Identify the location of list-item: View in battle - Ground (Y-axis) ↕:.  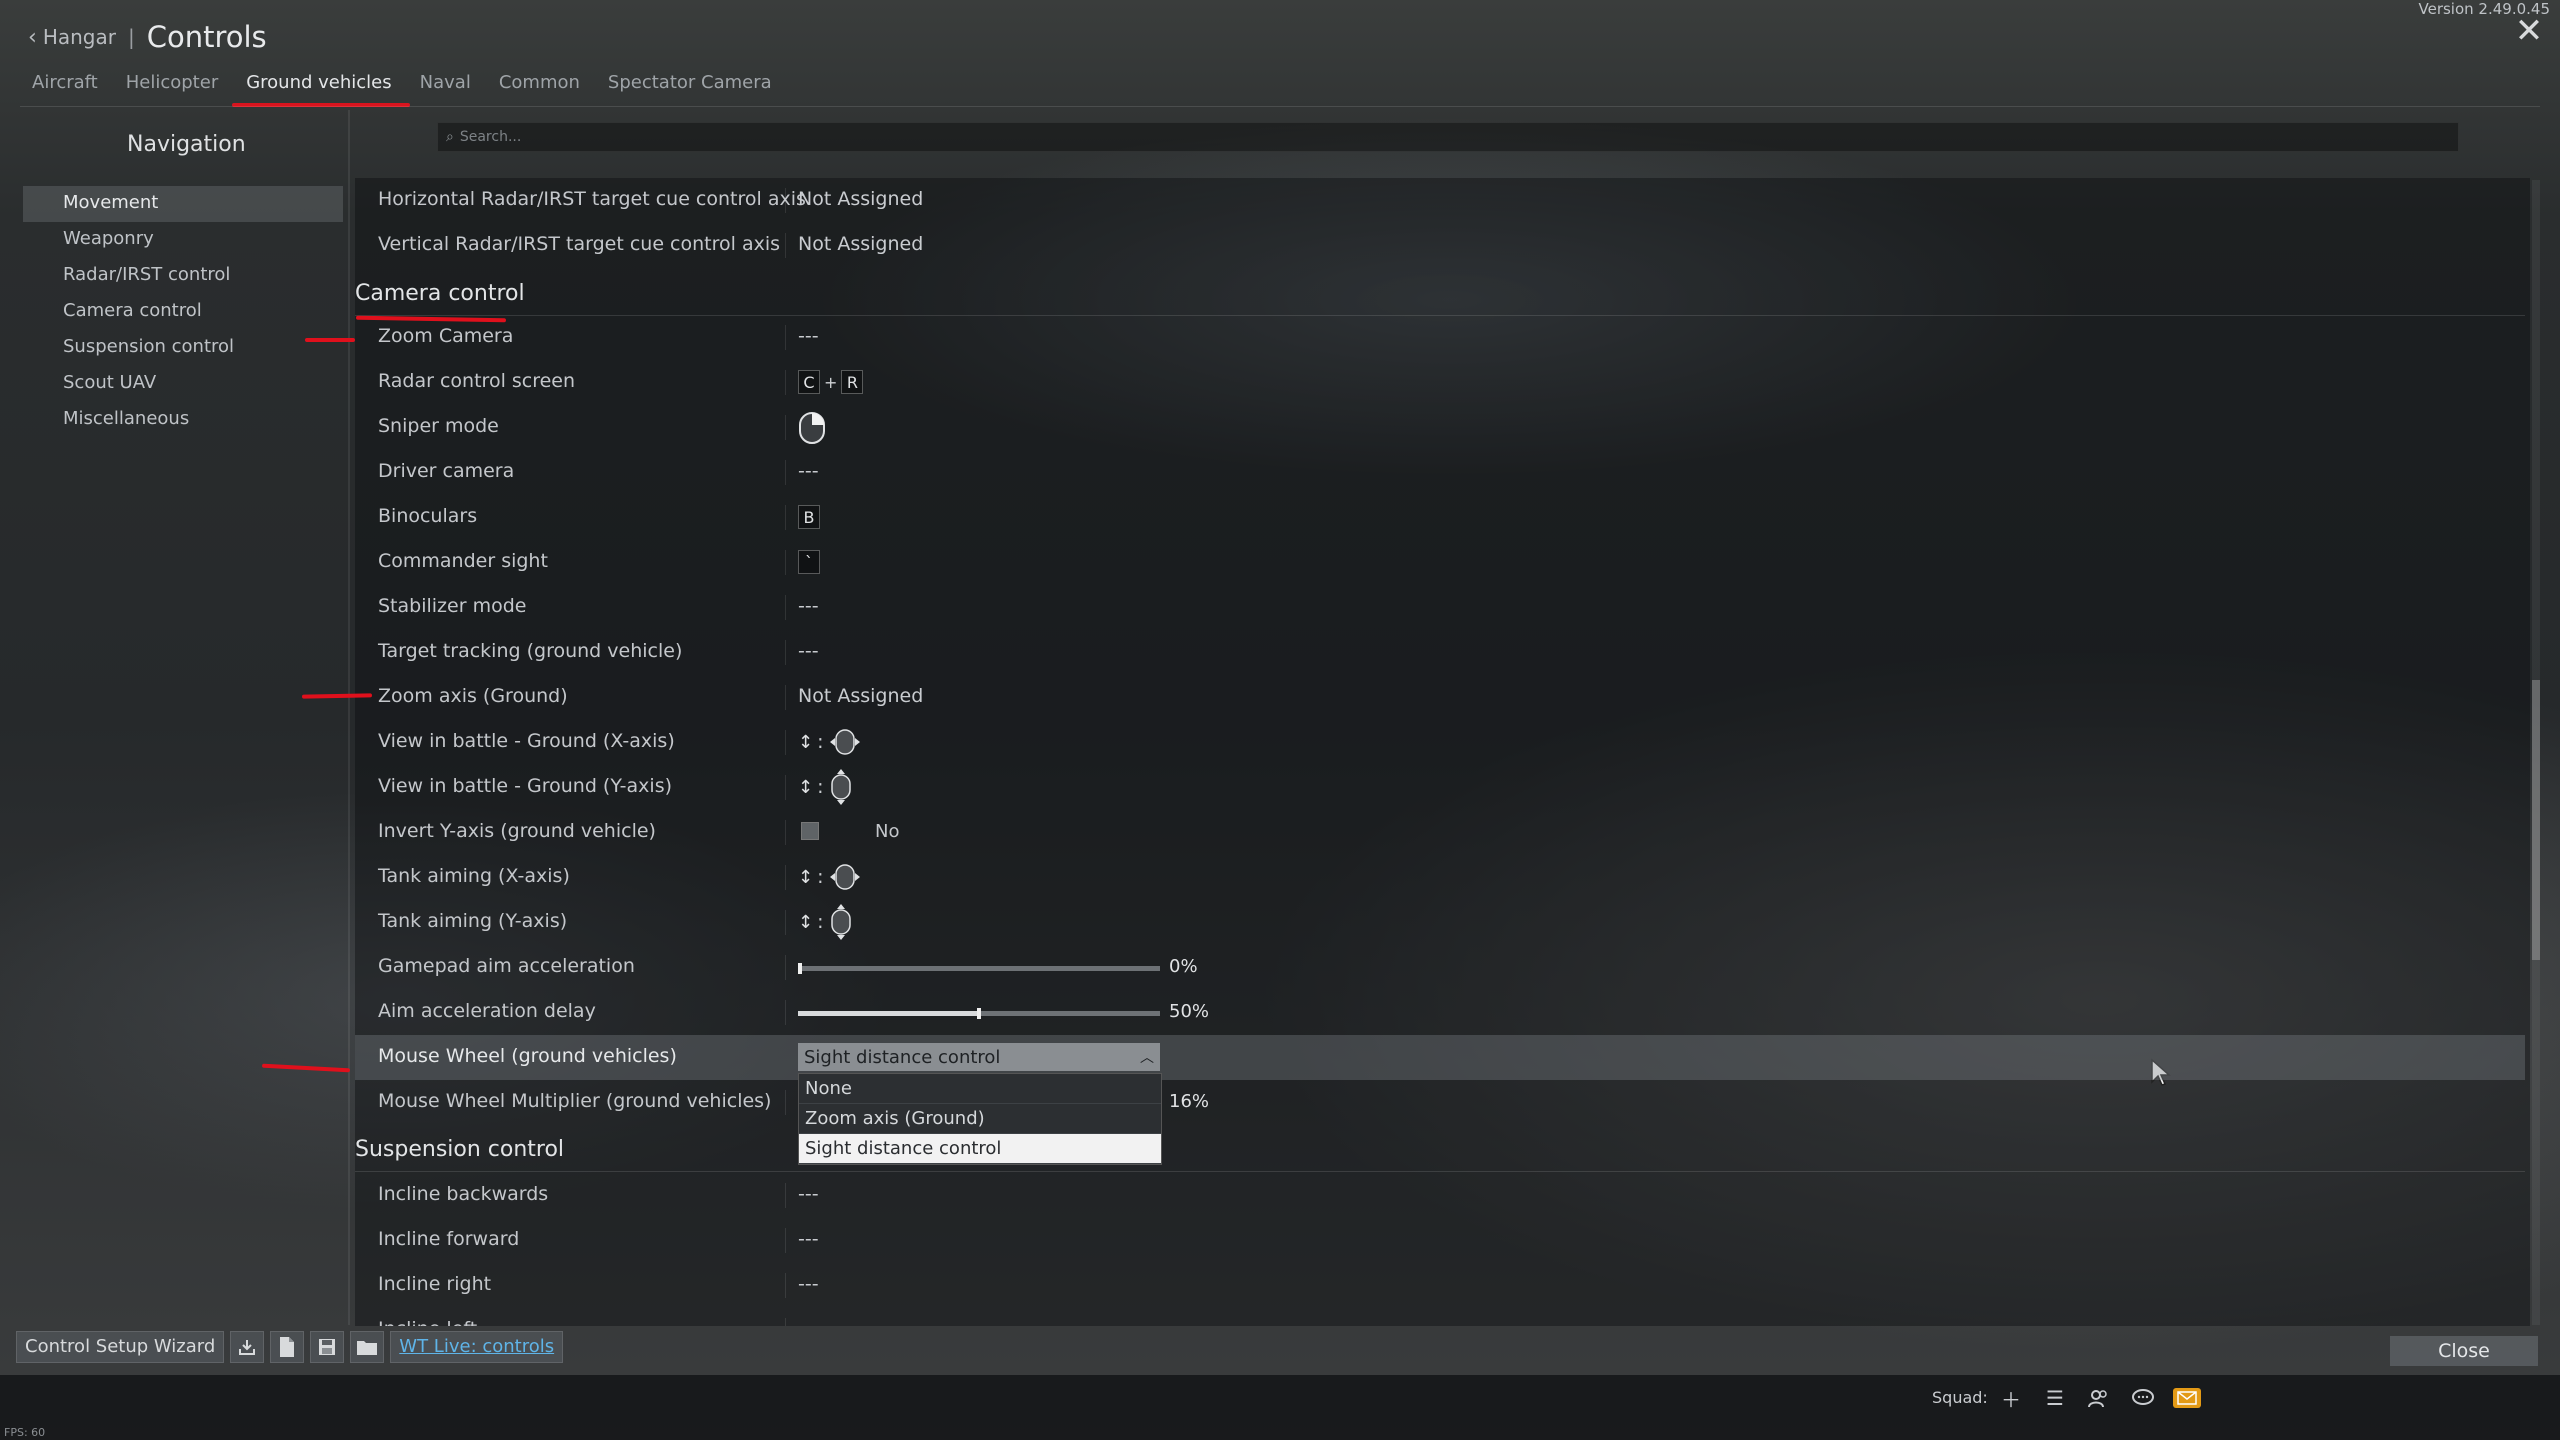
(1440, 787).